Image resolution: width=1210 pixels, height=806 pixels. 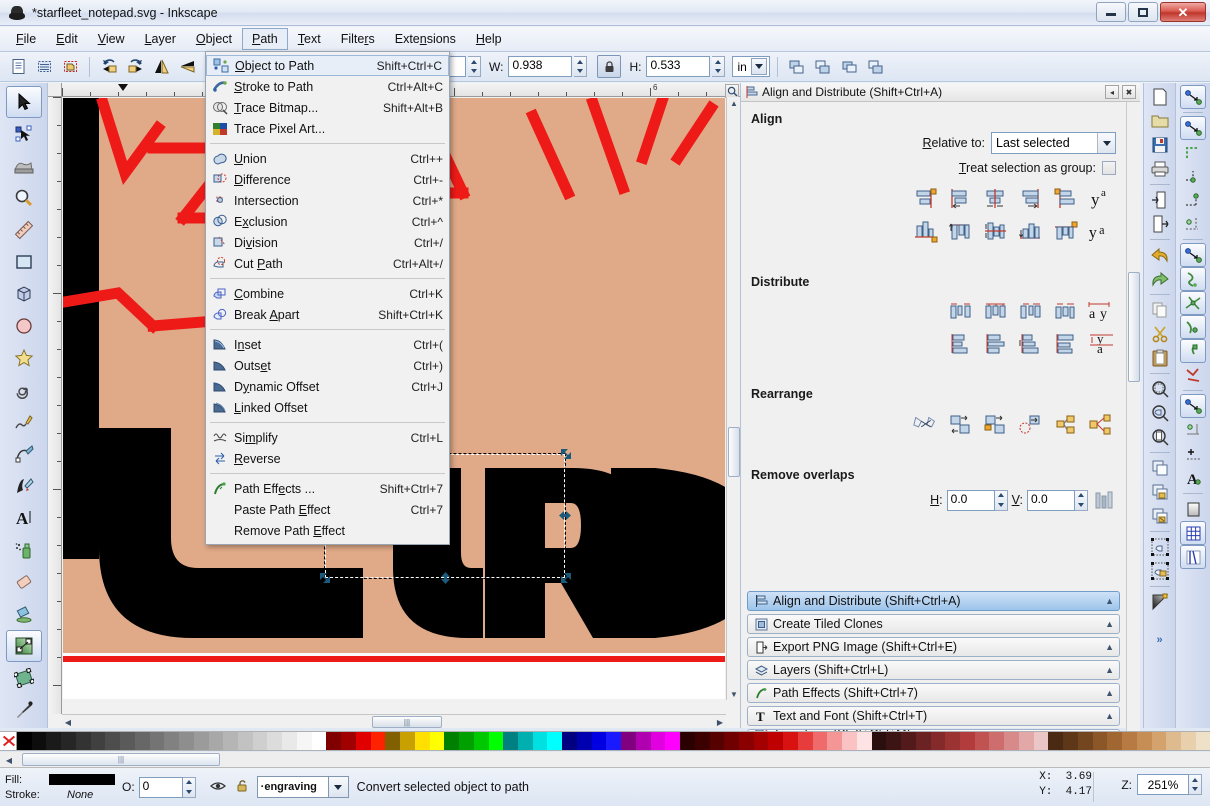 What do you see at coordinates (24, 262) in the screenshot?
I see `rectangle-tool` at bounding box center [24, 262].